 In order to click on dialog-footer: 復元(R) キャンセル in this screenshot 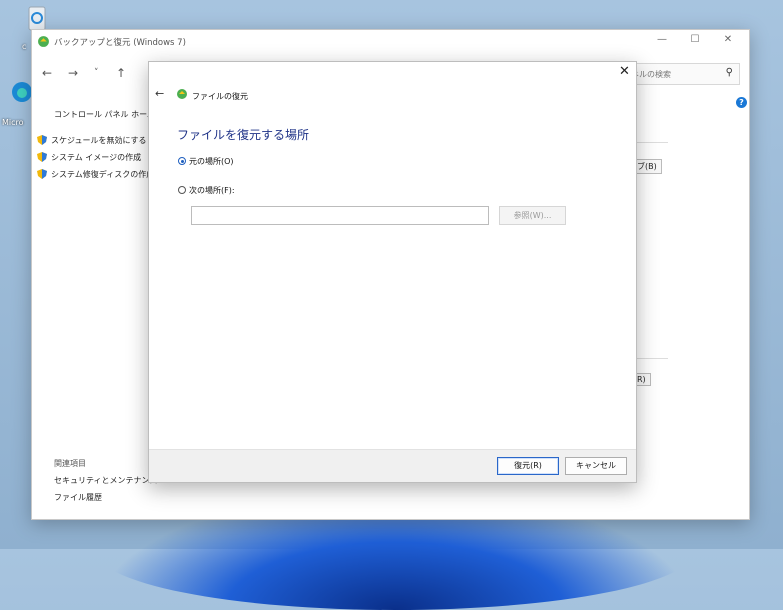, I will do `click(392, 465)`.